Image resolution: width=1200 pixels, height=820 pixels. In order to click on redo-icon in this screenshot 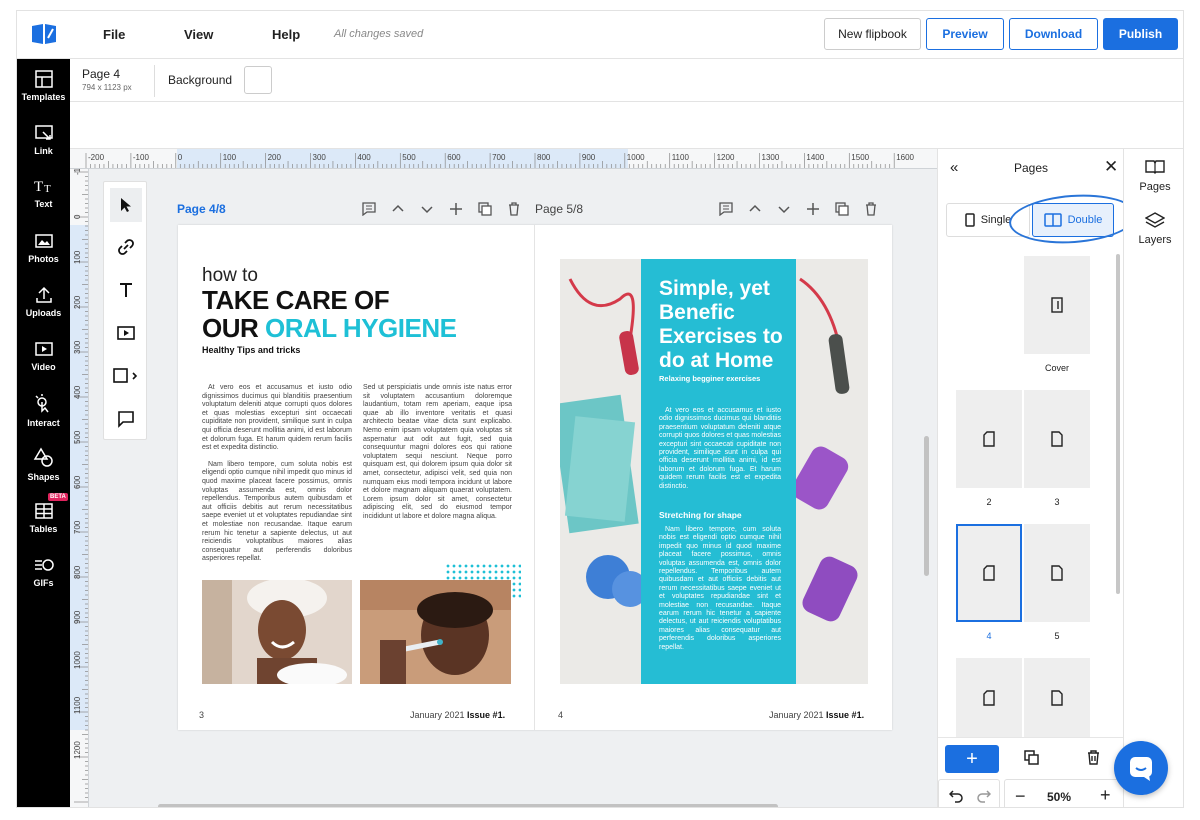, I will do `click(984, 798)`.